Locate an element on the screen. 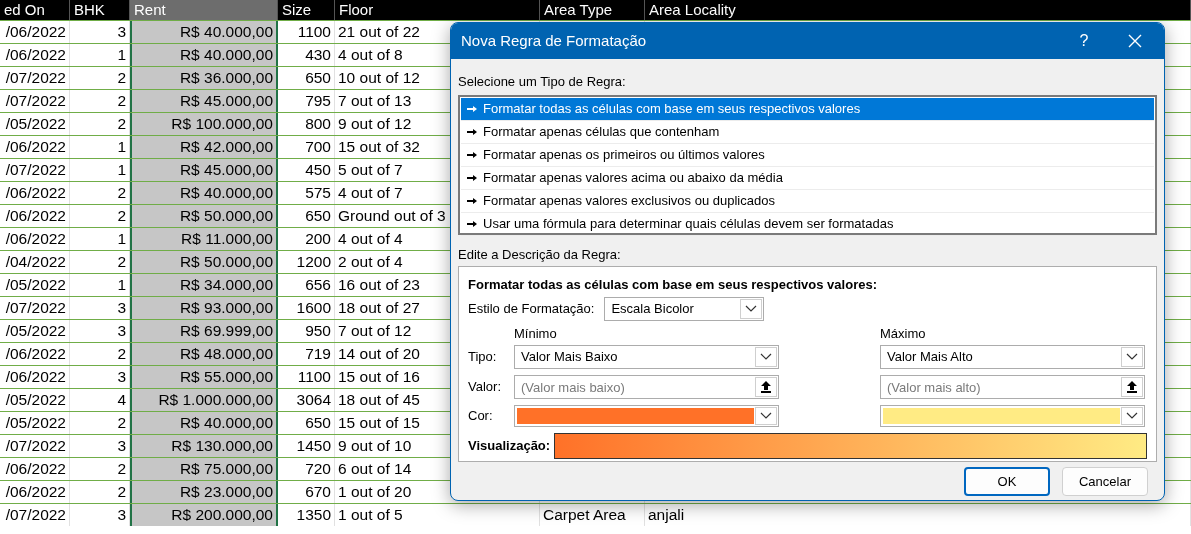  table-cell: R$ 11.000,00 is located at coordinates (204, 239).